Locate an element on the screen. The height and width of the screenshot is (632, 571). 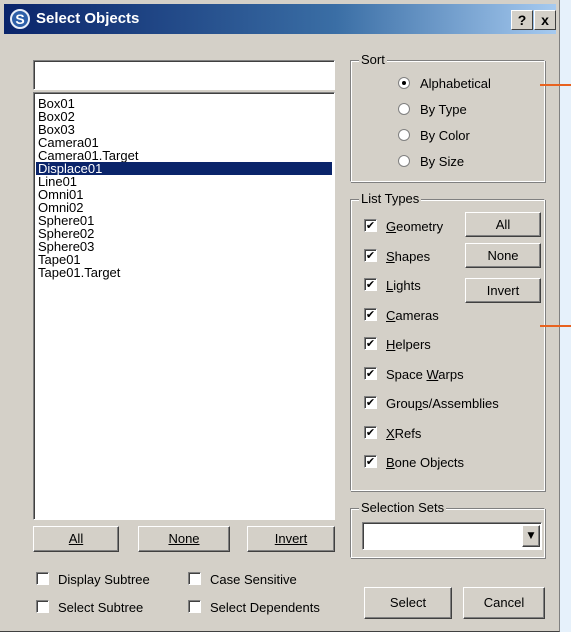
selection-sets-group-label: Selection Sets is located at coordinates (403, 508).